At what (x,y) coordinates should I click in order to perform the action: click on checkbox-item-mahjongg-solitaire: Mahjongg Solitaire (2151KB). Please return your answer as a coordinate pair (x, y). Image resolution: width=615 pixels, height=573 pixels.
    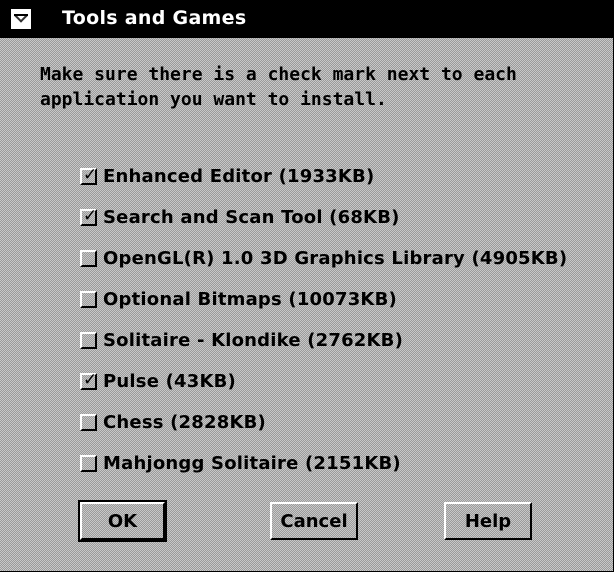
    Looking at the image, I should click on (240, 463).